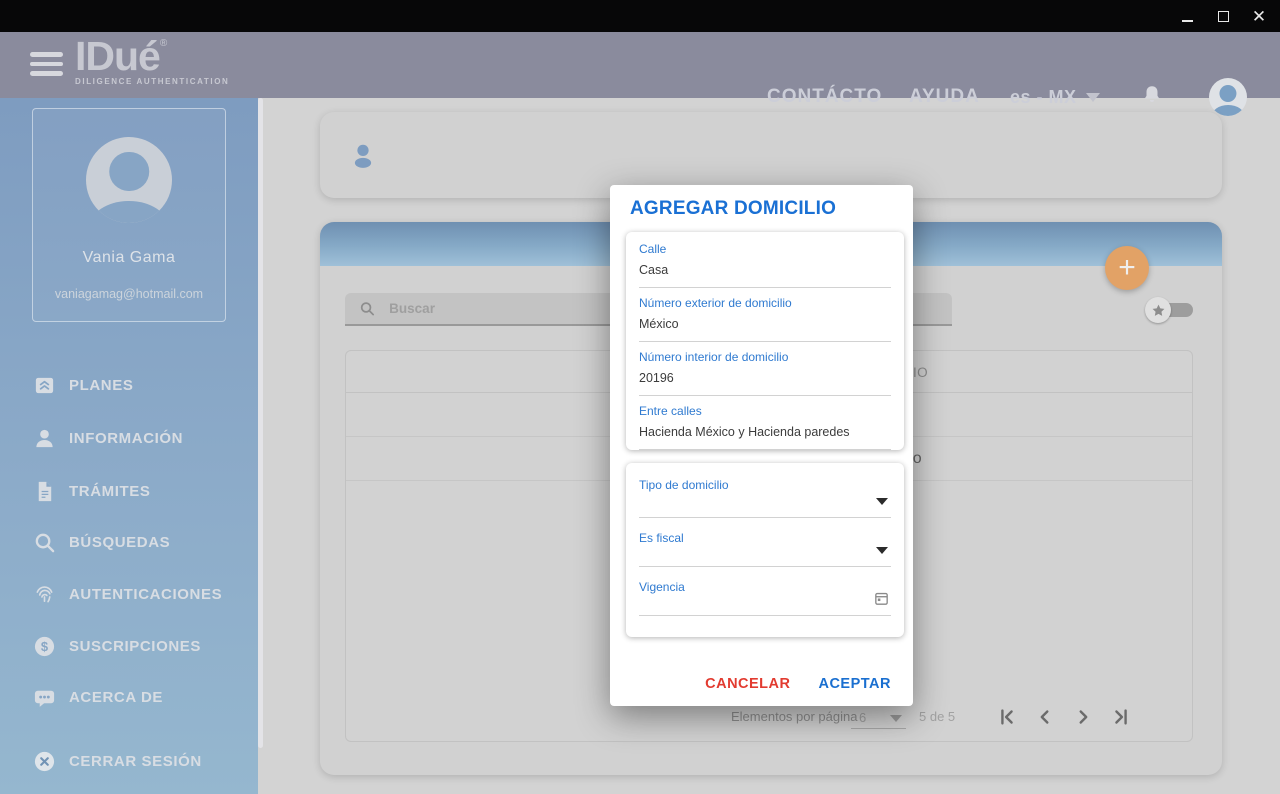 The image size is (1280, 794). What do you see at coordinates (129, 294) in the screenshot?
I see `profile-email: vaniagamag@hotmail.com` at bounding box center [129, 294].